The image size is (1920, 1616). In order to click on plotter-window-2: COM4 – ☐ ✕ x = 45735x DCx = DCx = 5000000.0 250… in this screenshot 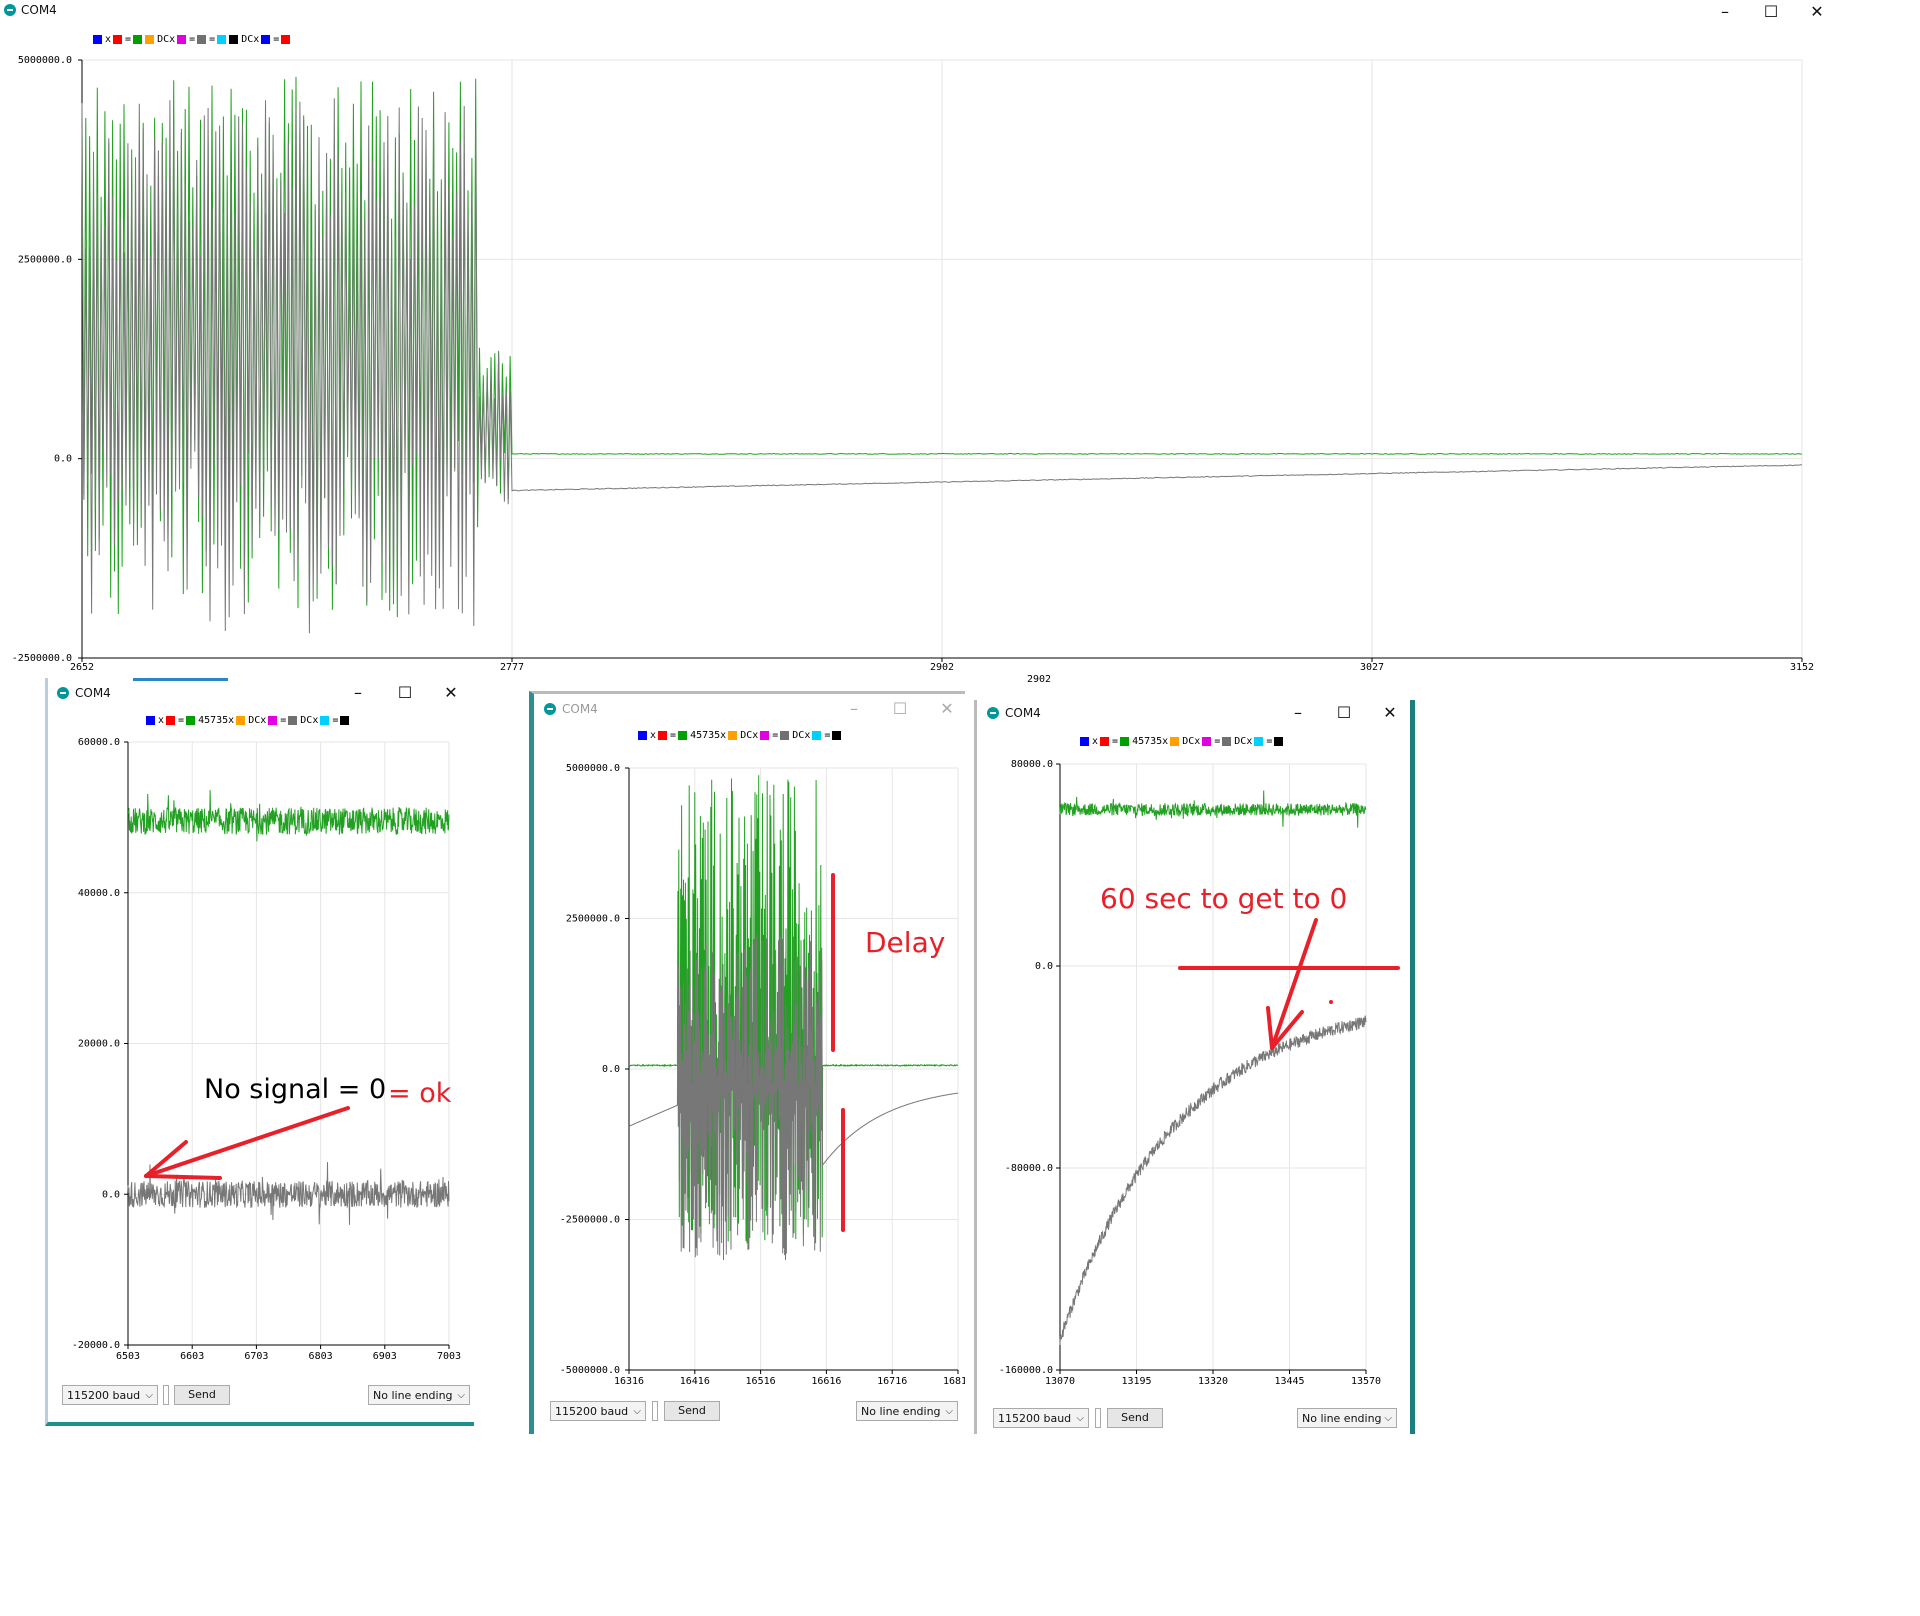, I will do `click(747, 1062)`.